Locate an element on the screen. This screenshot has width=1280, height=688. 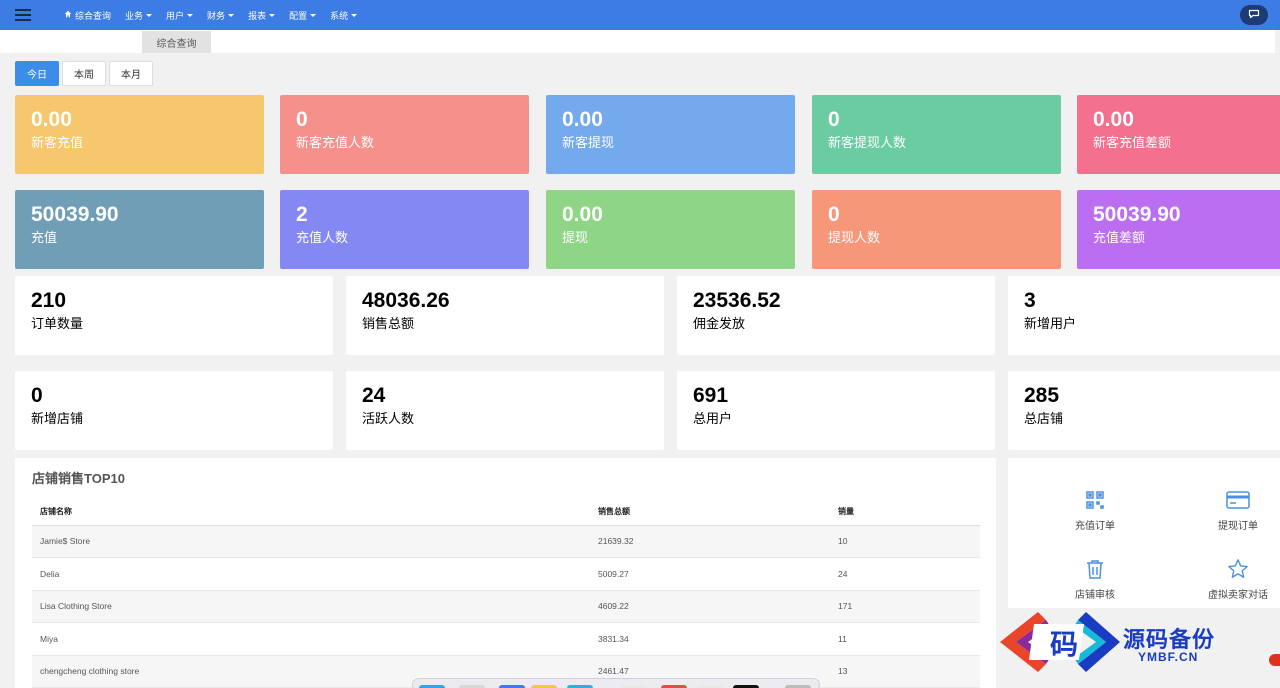
stat-label: 新客充值人数 is located at coordinates (335, 142).